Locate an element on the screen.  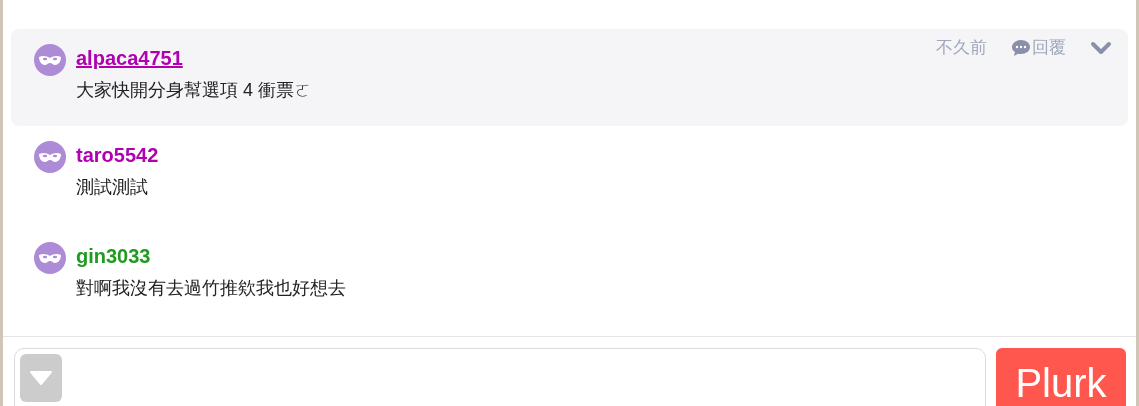
plurk-button: Plurk is located at coordinates (1061, 377).